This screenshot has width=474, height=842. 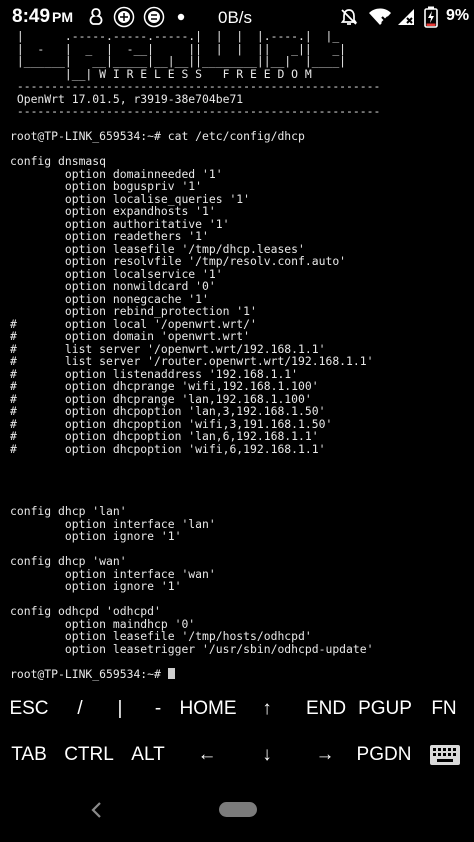 I want to click on dot-icon, so click(x=181, y=17).